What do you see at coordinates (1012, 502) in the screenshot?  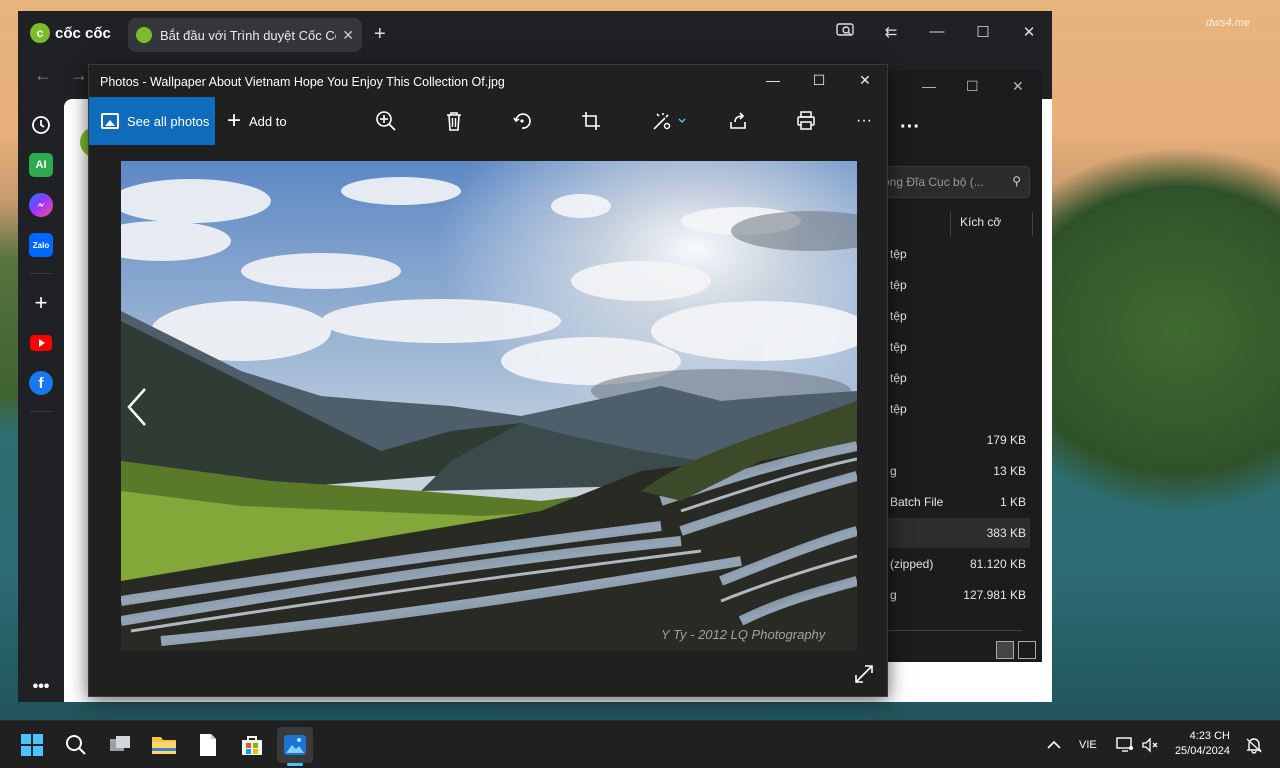 I see `file-size: 1 KB` at bounding box center [1012, 502].